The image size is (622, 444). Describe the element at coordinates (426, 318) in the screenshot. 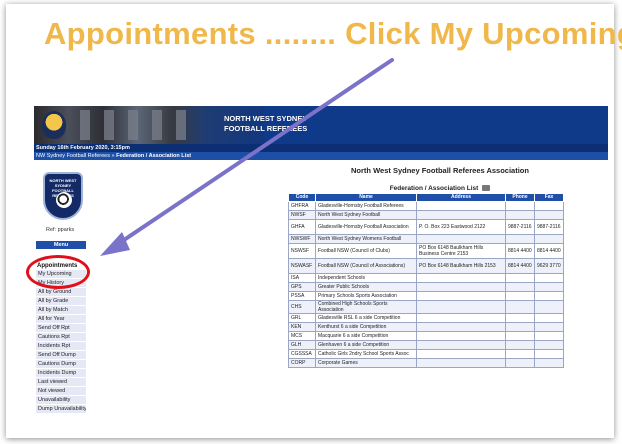

I see `table-row: GRL Gladesville RSL 6 a side Competition` at that location.